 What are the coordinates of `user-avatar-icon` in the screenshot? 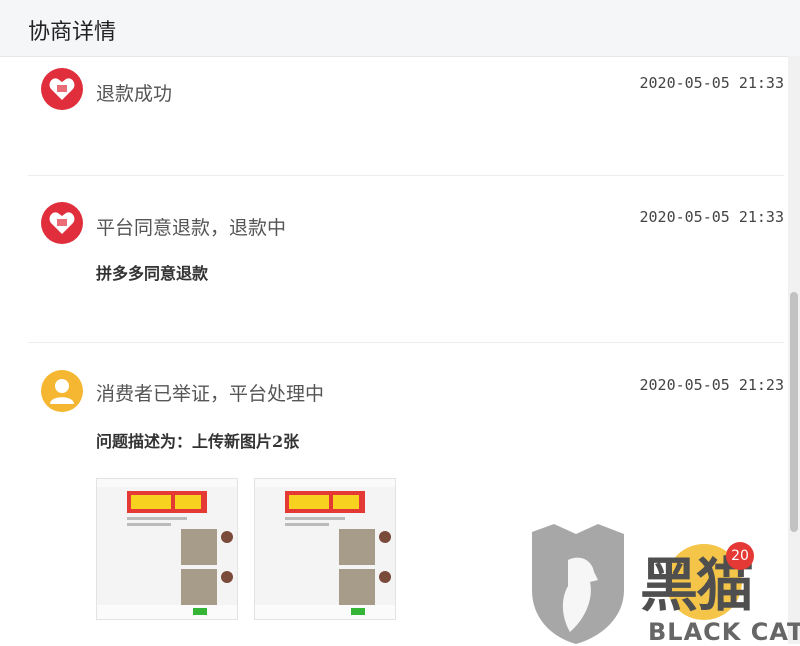 It's located at (62, 391).